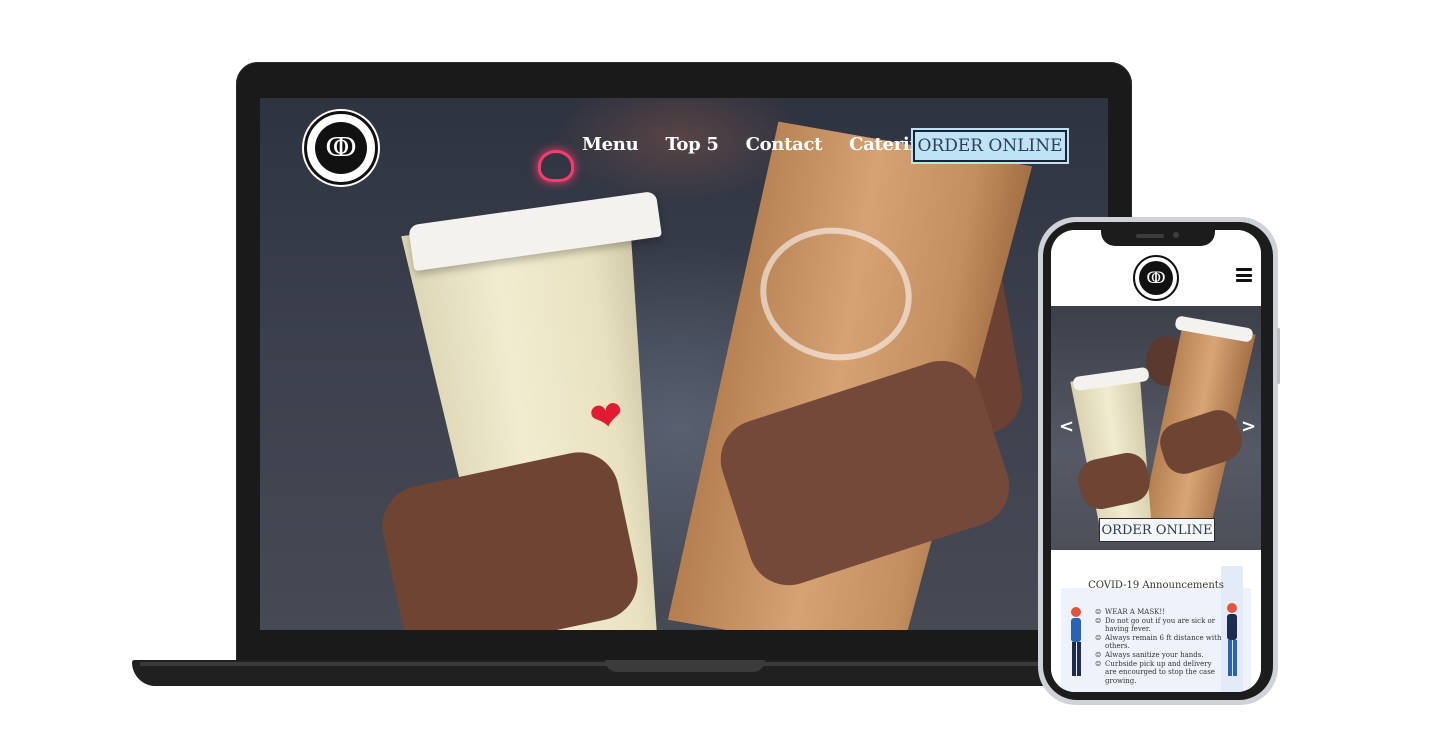 The image size is (1440, 736). I want to click on covid-title: COVID-19 Announcements, so click(1156, 585).